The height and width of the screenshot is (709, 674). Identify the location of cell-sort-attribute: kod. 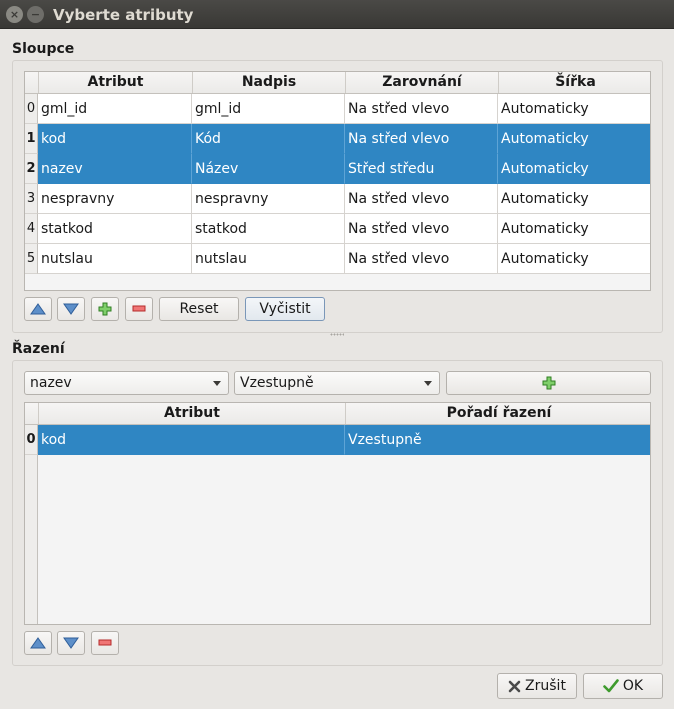
(191, 440).